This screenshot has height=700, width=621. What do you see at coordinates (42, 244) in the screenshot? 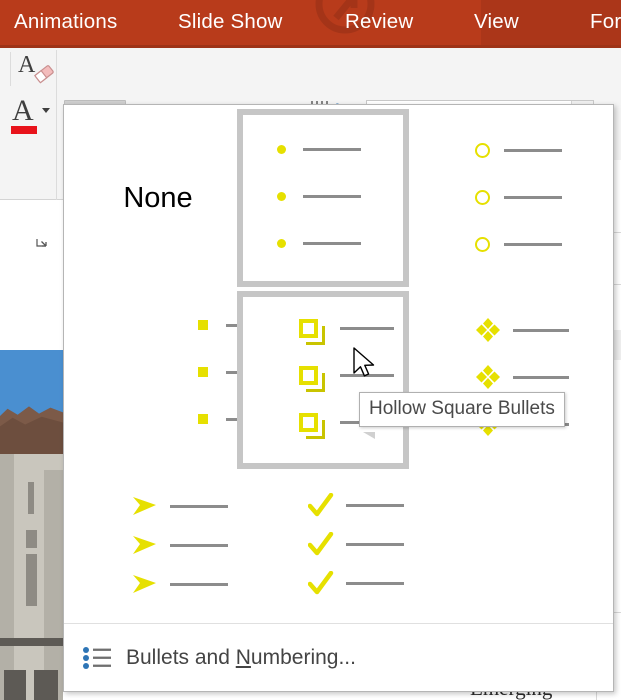
I see `paragraph-dialog-launcher` at bounding box center [42, 244].